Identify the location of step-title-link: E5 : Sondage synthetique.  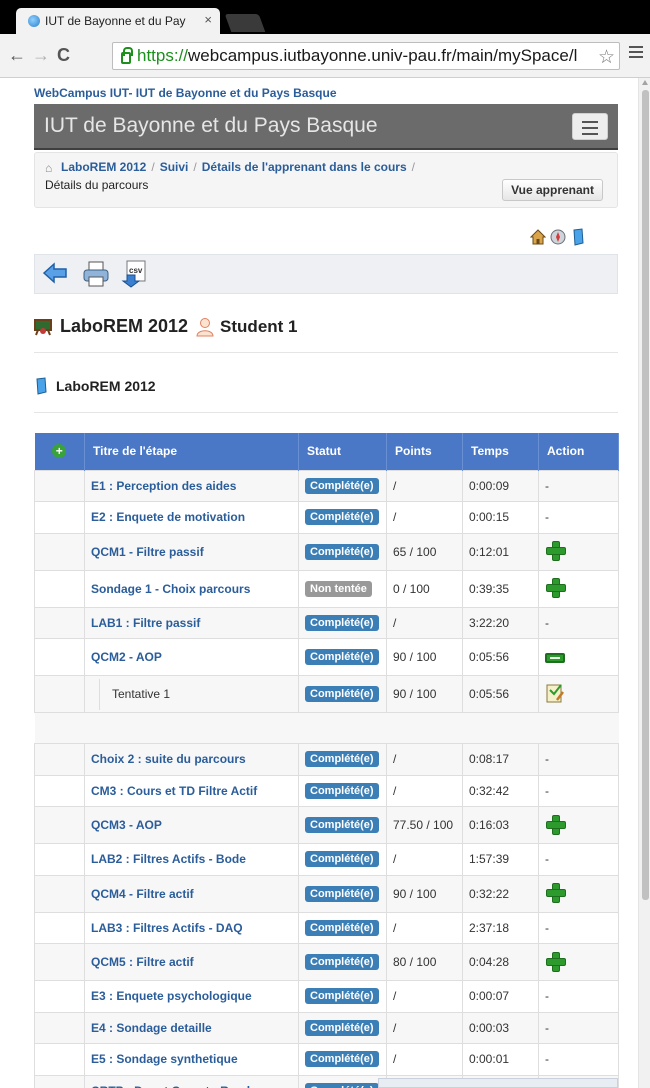
(164, 1059).